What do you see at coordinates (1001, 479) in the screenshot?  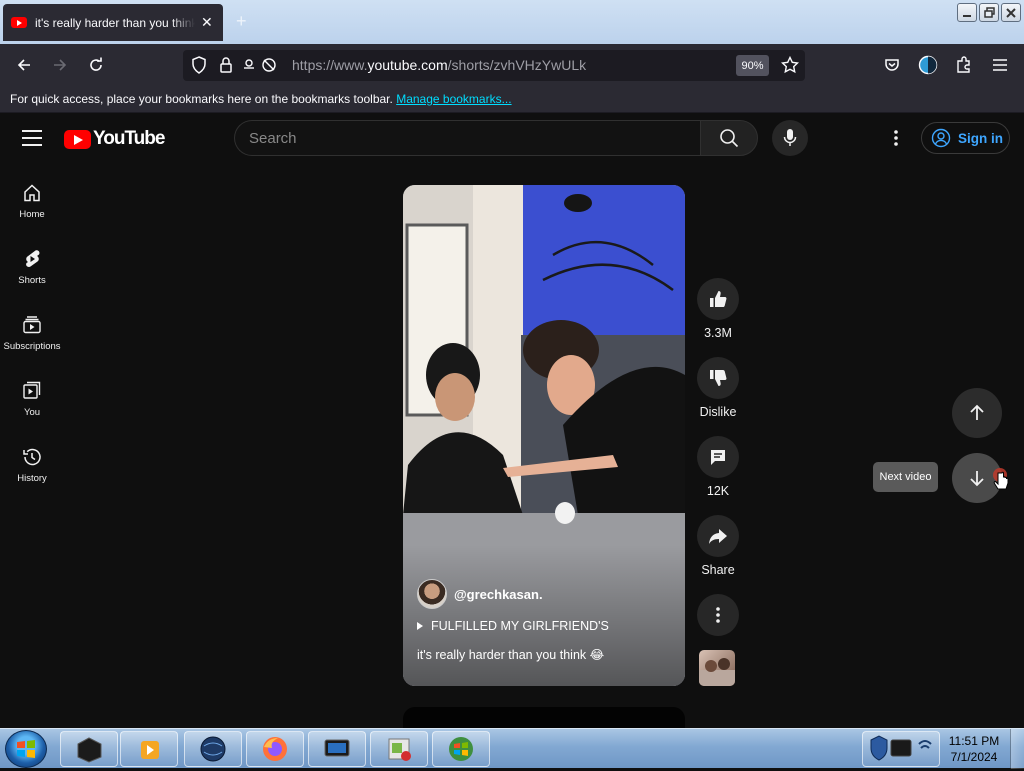 I see `hand-cursor-icon` at bounding box center [1001, 479].